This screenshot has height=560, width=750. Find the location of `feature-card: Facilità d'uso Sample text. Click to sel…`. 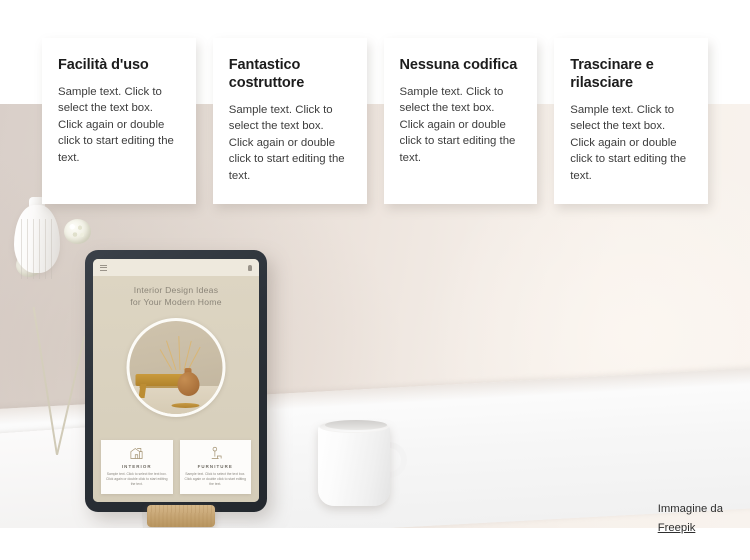

feature-card: Facilità d'uso Sample text. Click to sel… is located at coordinates (119, 121).